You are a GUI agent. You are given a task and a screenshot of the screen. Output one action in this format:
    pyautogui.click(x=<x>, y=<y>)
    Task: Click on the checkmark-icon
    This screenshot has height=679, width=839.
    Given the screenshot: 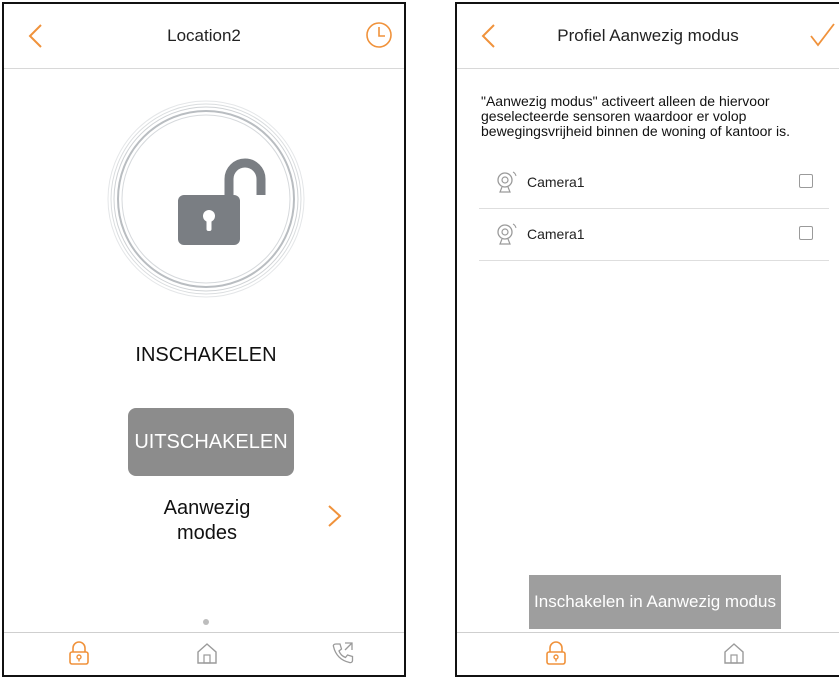 What is the action you would take?
    pyautogui.click(x=822, y=35)
    